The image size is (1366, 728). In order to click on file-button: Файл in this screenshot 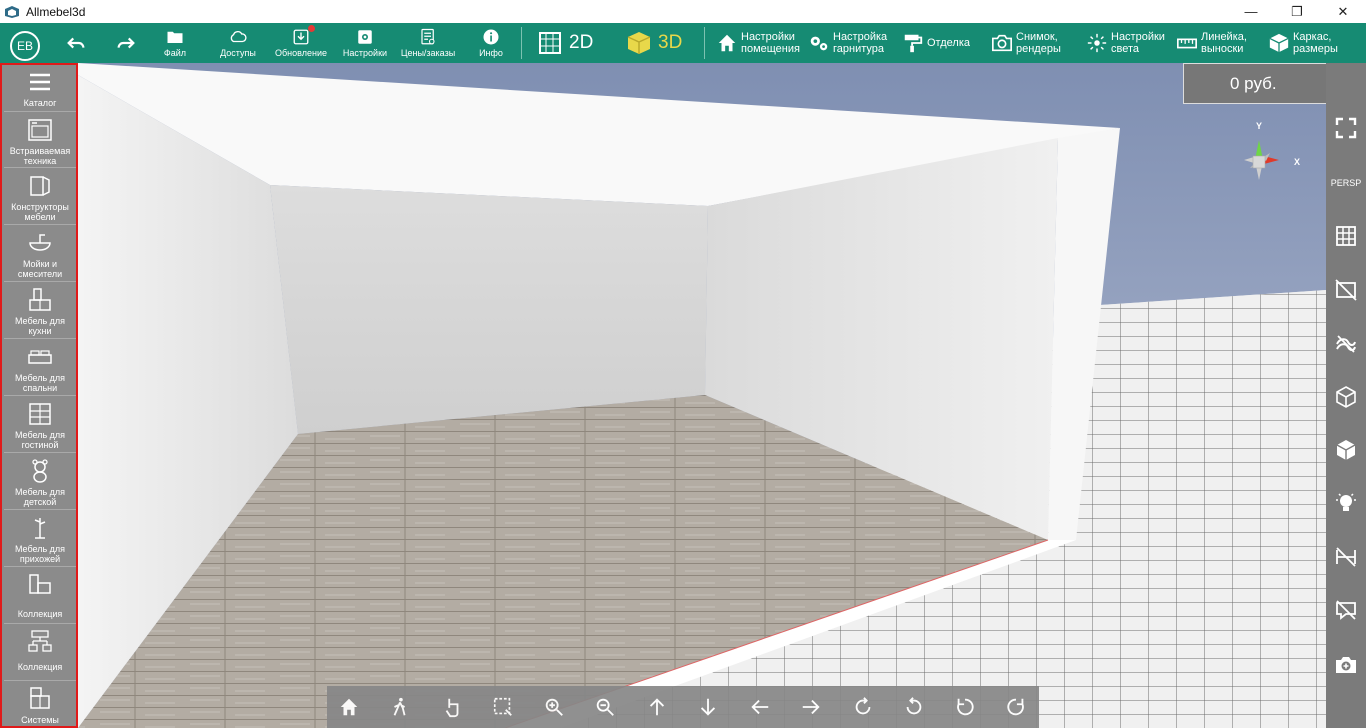, I will do `click(175, 43)`.